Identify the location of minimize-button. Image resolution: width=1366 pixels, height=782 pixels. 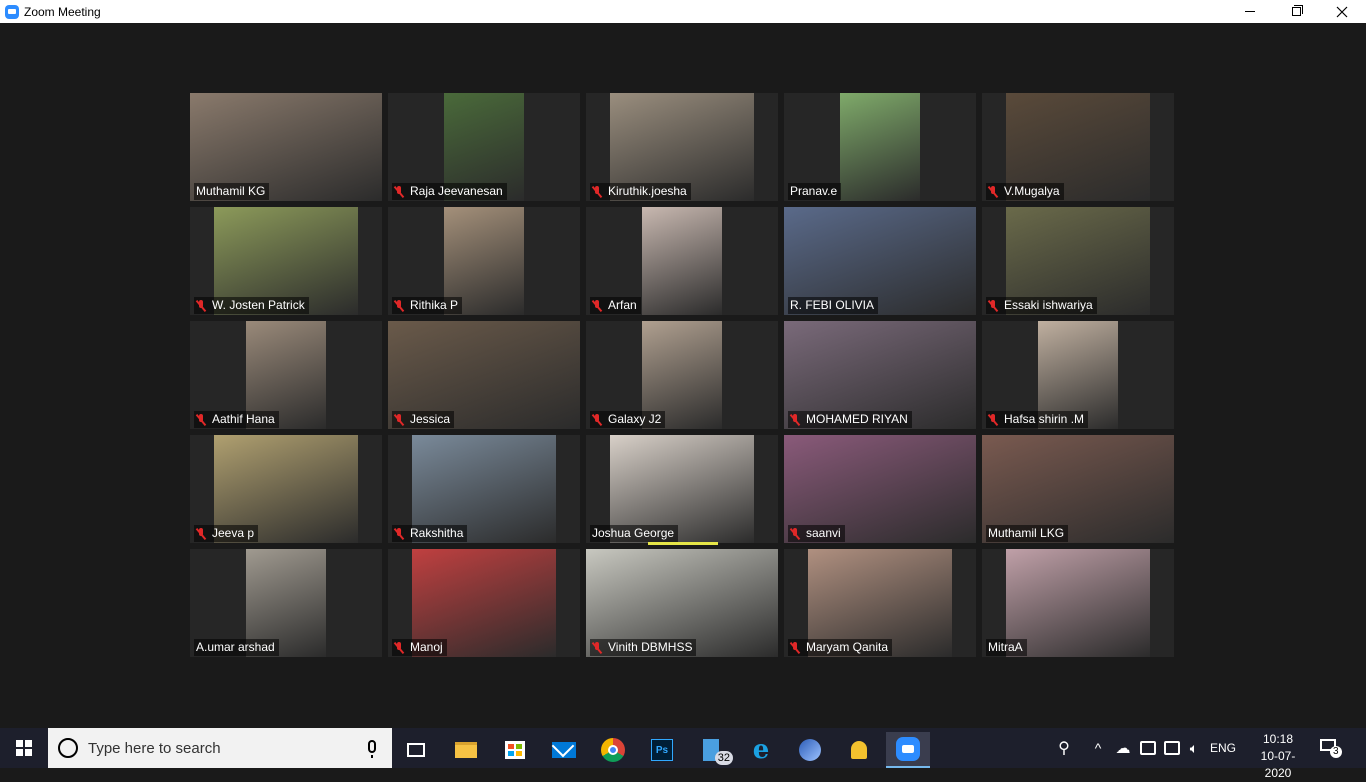
(1250, 11).